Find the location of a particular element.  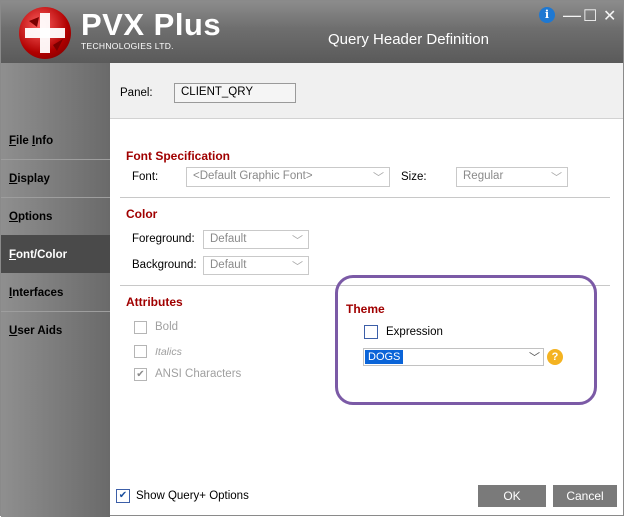

panel-label: Panel: is located at coordinates (136, 93).